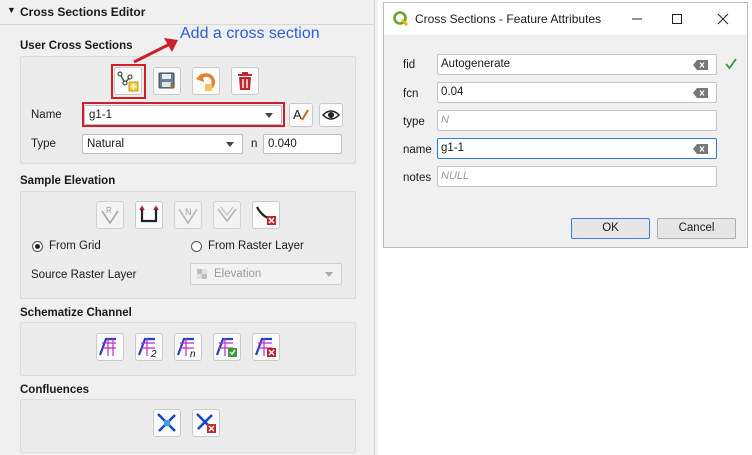 Image resolution: width=752 pixels, height=455 pixels. Describe the element at coordinates (610, 228) in the screenshot. I see `ok-button: OK` at that location.